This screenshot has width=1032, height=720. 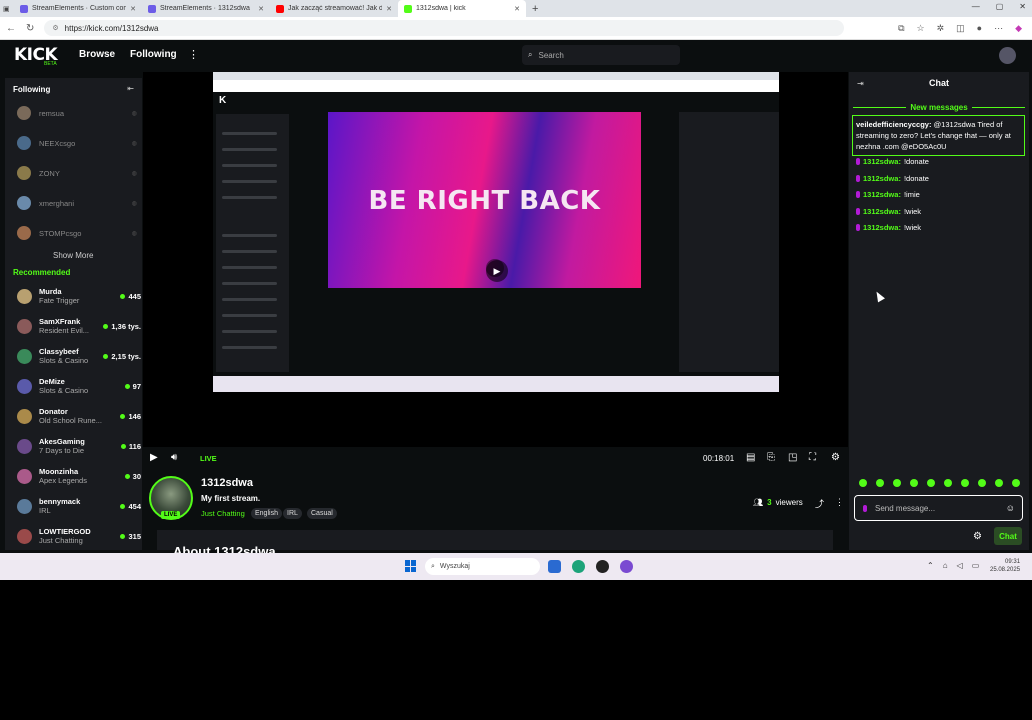 I want to click on extensions-icon: ✲, so click(x=941, y=28).